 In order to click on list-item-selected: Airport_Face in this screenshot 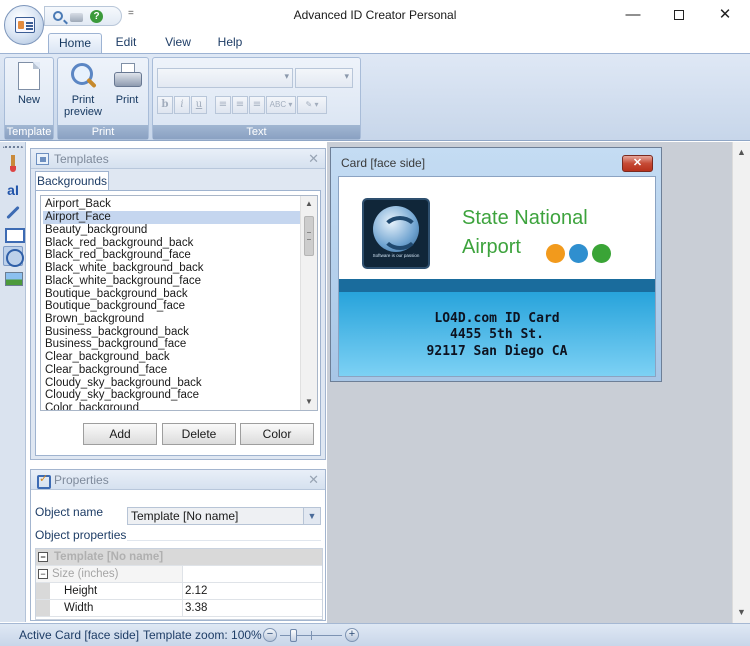, I will do `click(172, 217)`.